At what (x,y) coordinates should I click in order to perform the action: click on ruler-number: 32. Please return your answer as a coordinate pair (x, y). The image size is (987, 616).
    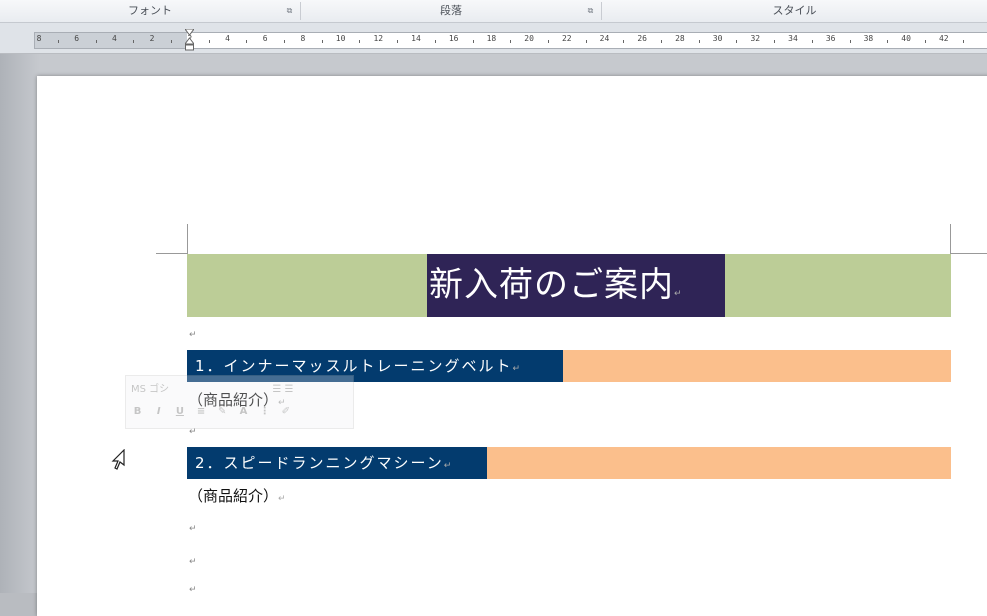
    Looking at the image, I should click on (755, 38).